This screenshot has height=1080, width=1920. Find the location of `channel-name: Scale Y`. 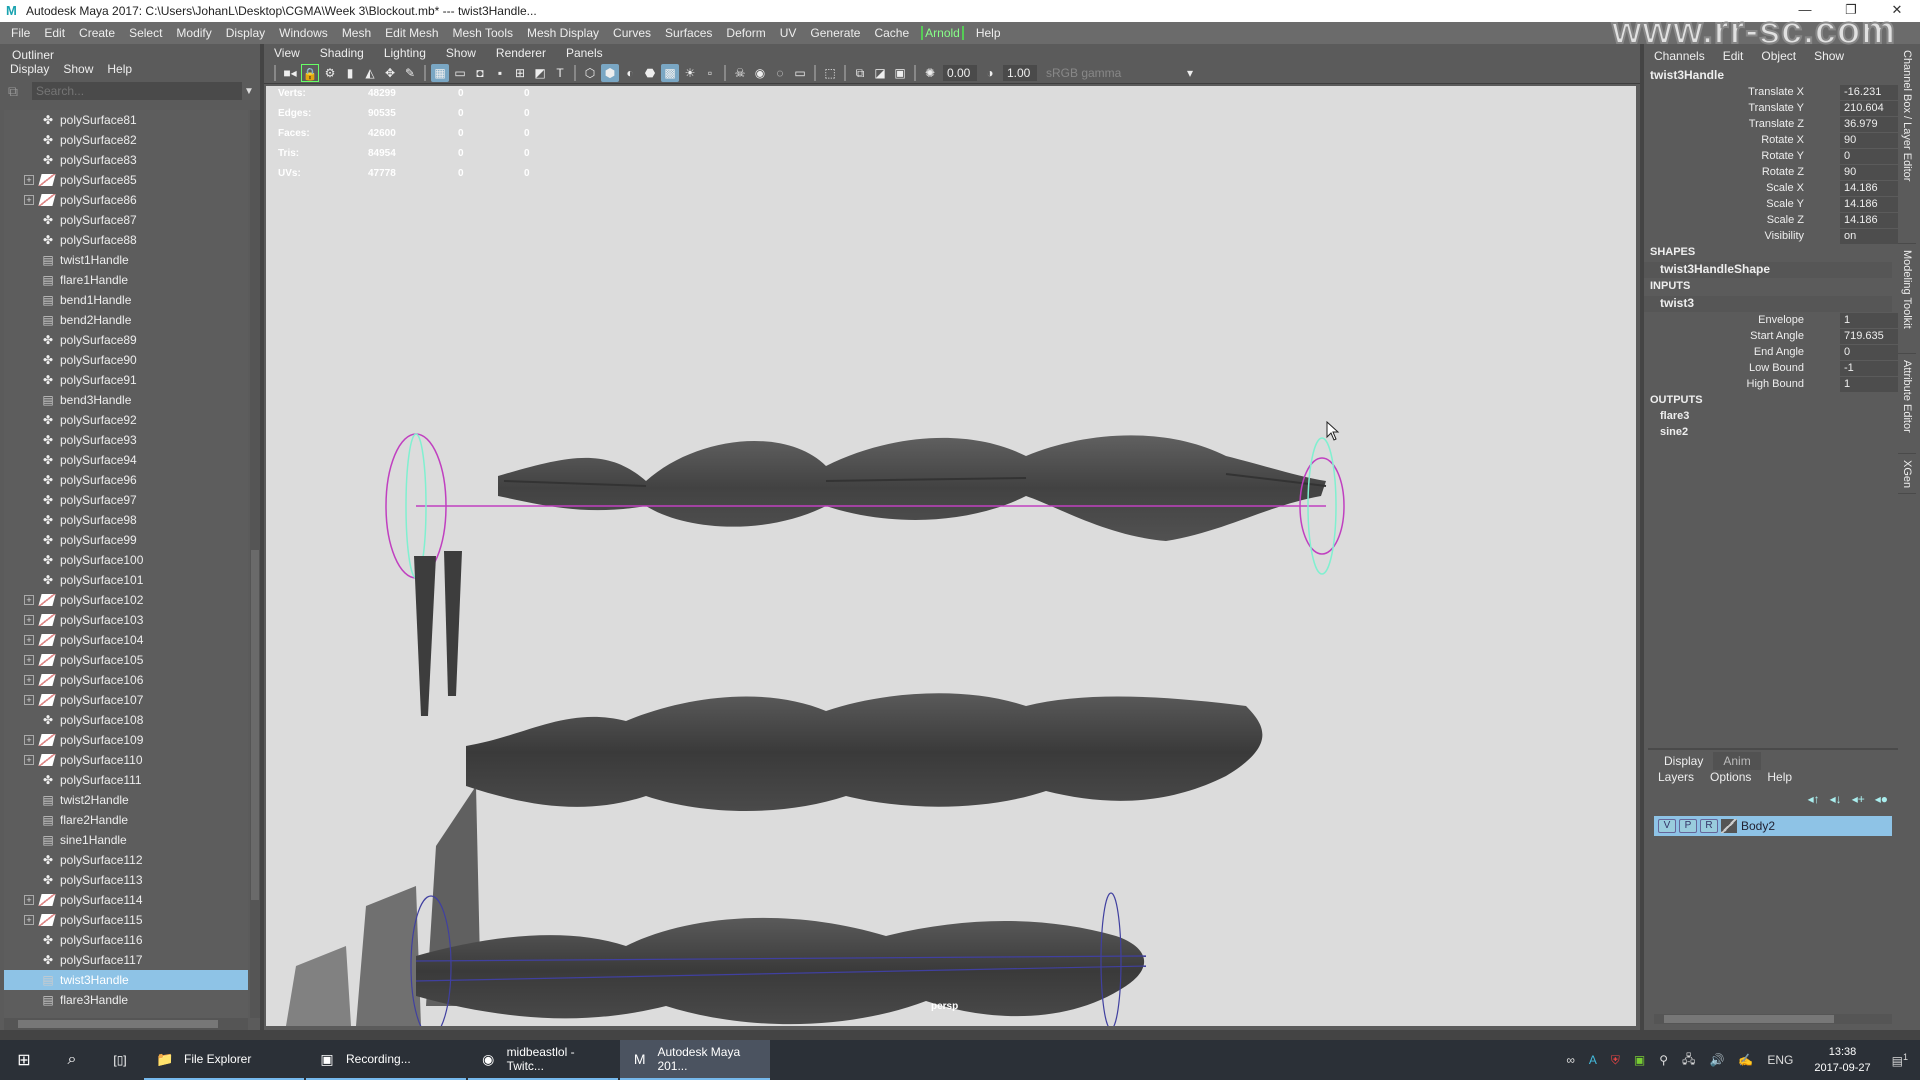

channel-name: Scale Y is located at coordinates (1785, 204).